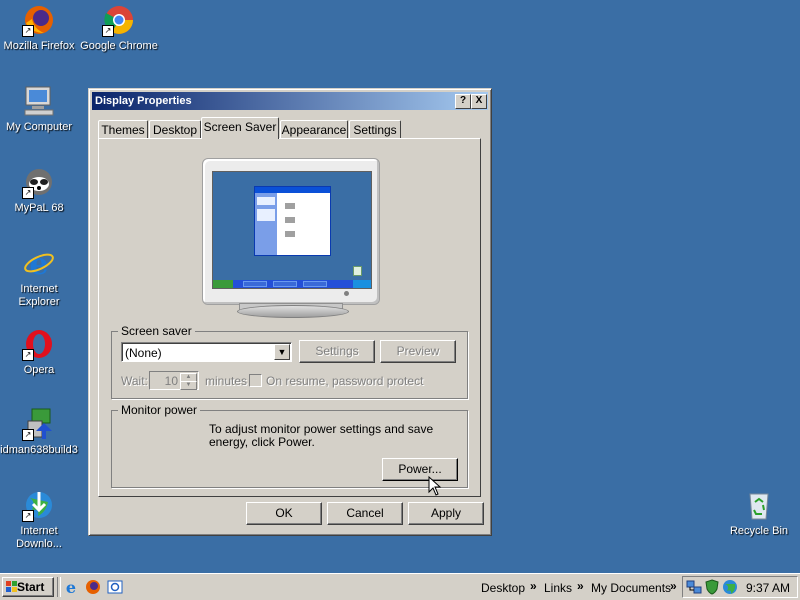 Image resolution: width=800 pixels, height=600 pixels. Describe the element at coordinates (365, 513) in the screenshot. I see `cancel-button: Cancel` at that location.